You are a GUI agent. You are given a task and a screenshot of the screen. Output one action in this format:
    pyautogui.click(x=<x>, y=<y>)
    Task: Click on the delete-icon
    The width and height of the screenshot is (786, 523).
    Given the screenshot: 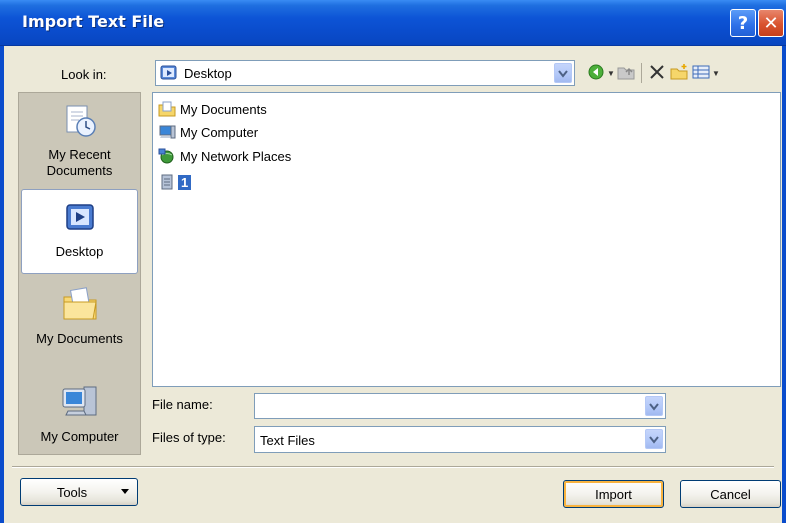 What is the action you would take?
    pyautogui.click(x=657, y=73)
    